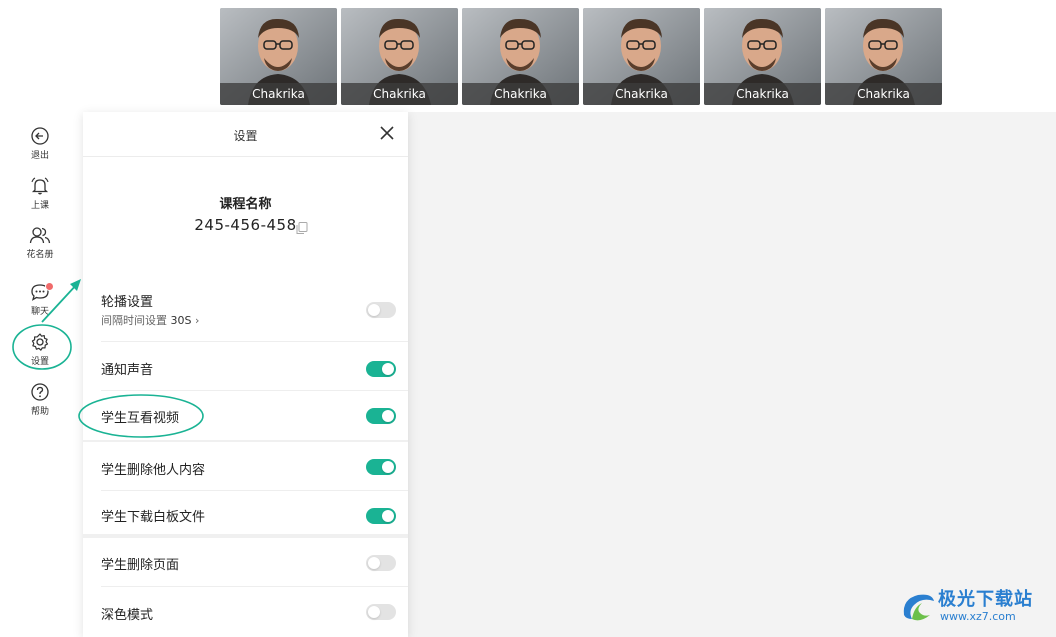 This screenshot has height=637, width=1056. I want to click on option-highlight-ellipse, so click(141, 416).